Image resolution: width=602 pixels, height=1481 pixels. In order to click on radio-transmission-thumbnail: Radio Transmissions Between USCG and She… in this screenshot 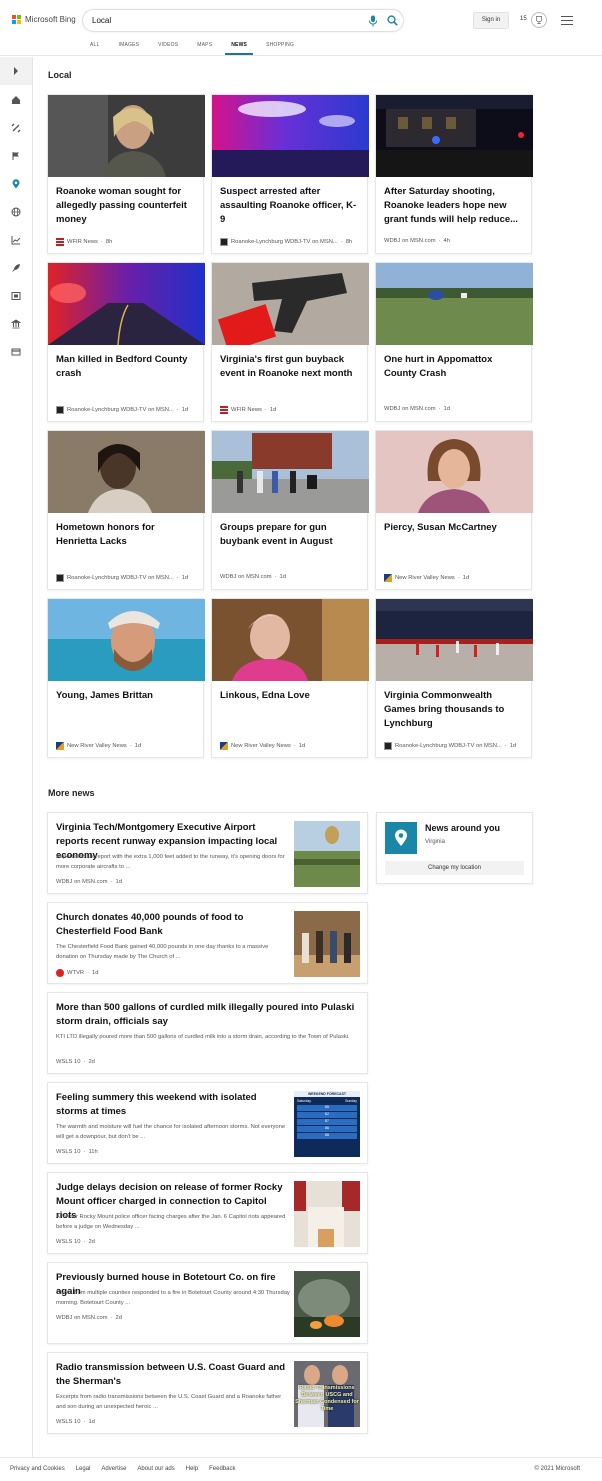, I will do `click(327, 1394)`.